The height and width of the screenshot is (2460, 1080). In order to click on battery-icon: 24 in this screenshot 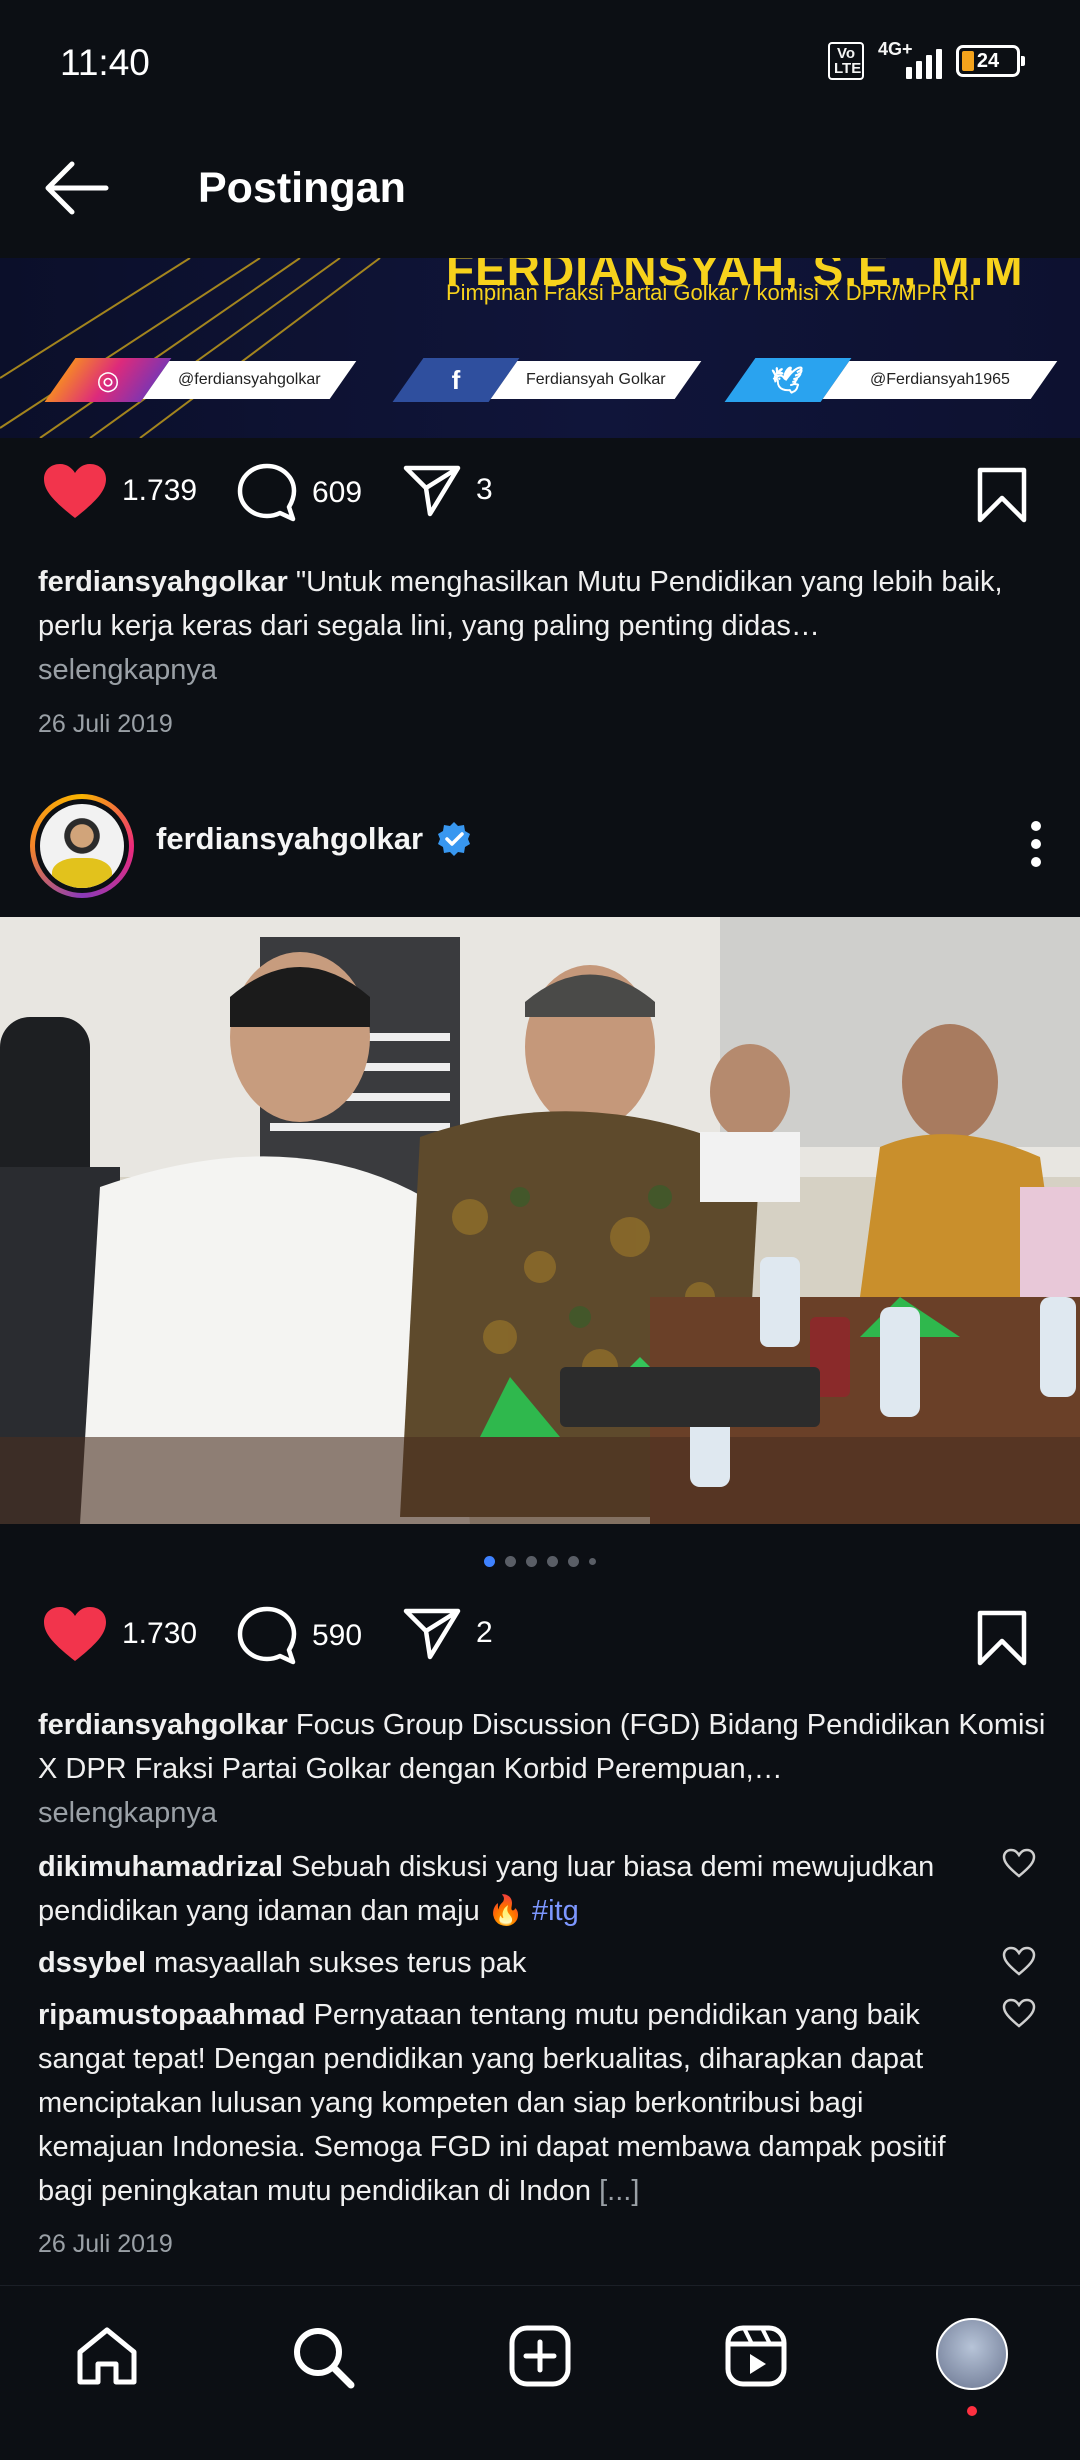, I will do `click(990, 61)`.